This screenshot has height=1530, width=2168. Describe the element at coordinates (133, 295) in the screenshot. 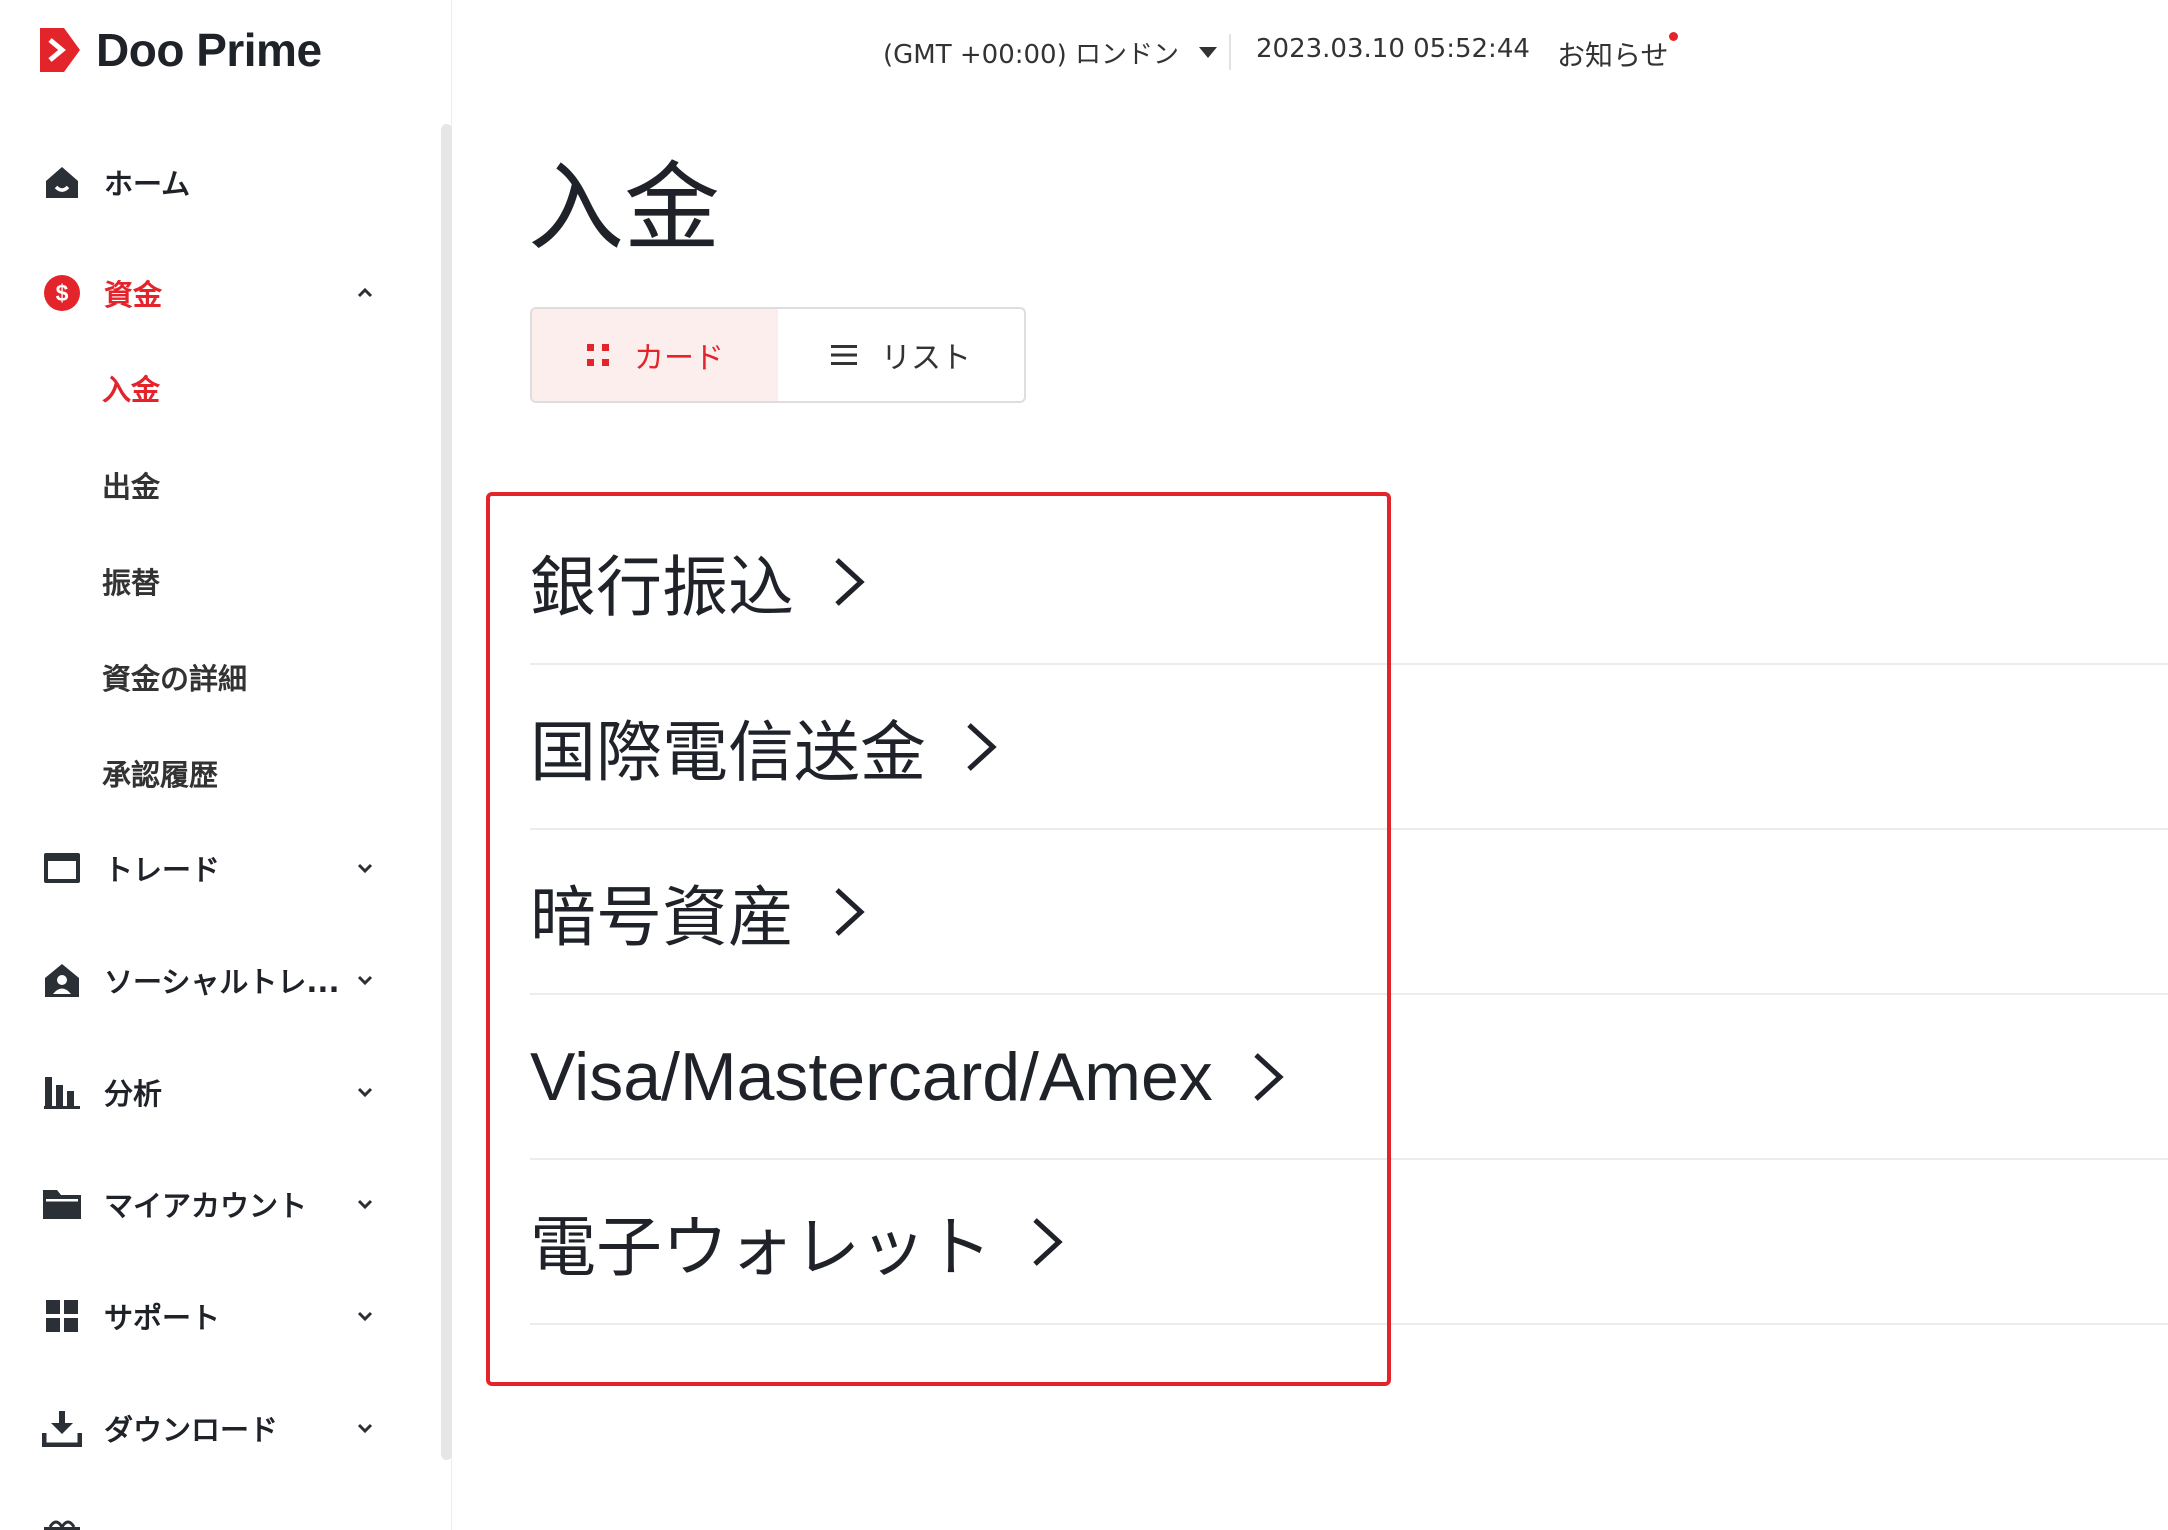

I see `sidebar-item-label: 資金` at that location.